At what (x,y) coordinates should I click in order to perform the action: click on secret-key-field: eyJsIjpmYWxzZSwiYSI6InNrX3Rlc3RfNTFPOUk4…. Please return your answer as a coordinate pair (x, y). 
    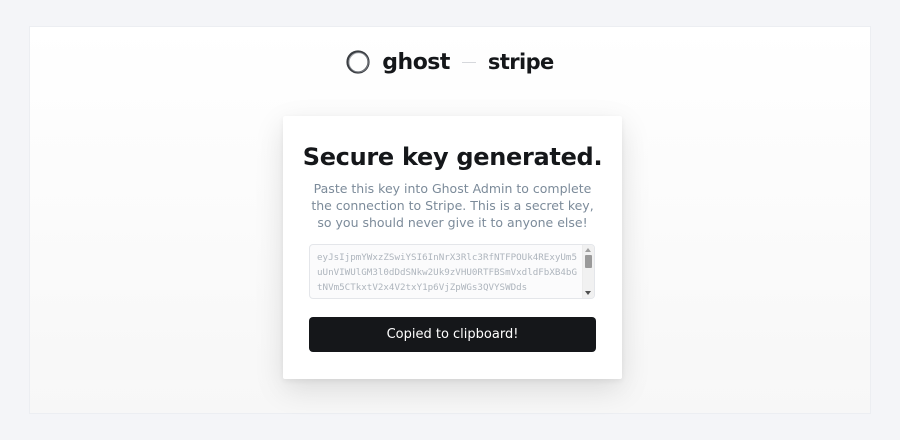
    Looking at the image, I should click on (452, 271).